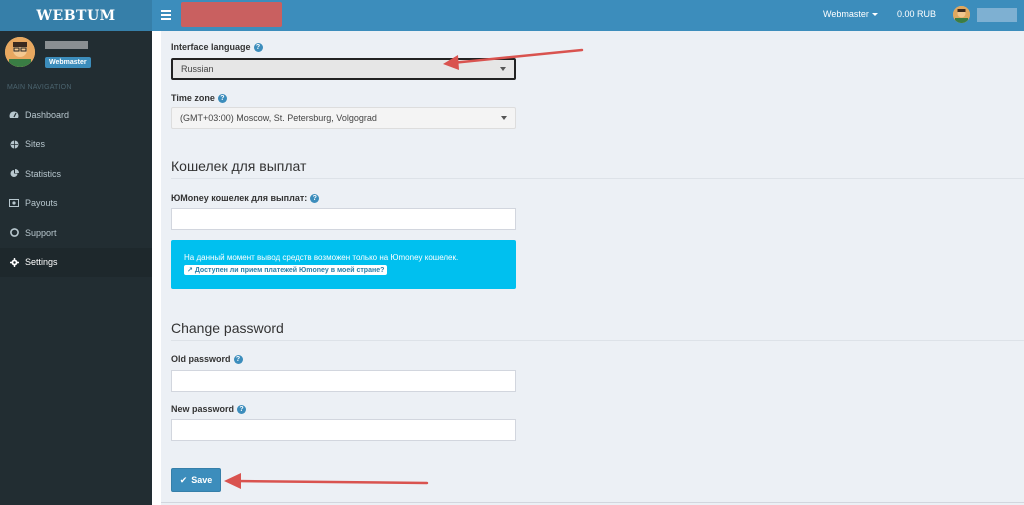  I want to click on sidebar-item-settings: Settings, so click(76, 262).